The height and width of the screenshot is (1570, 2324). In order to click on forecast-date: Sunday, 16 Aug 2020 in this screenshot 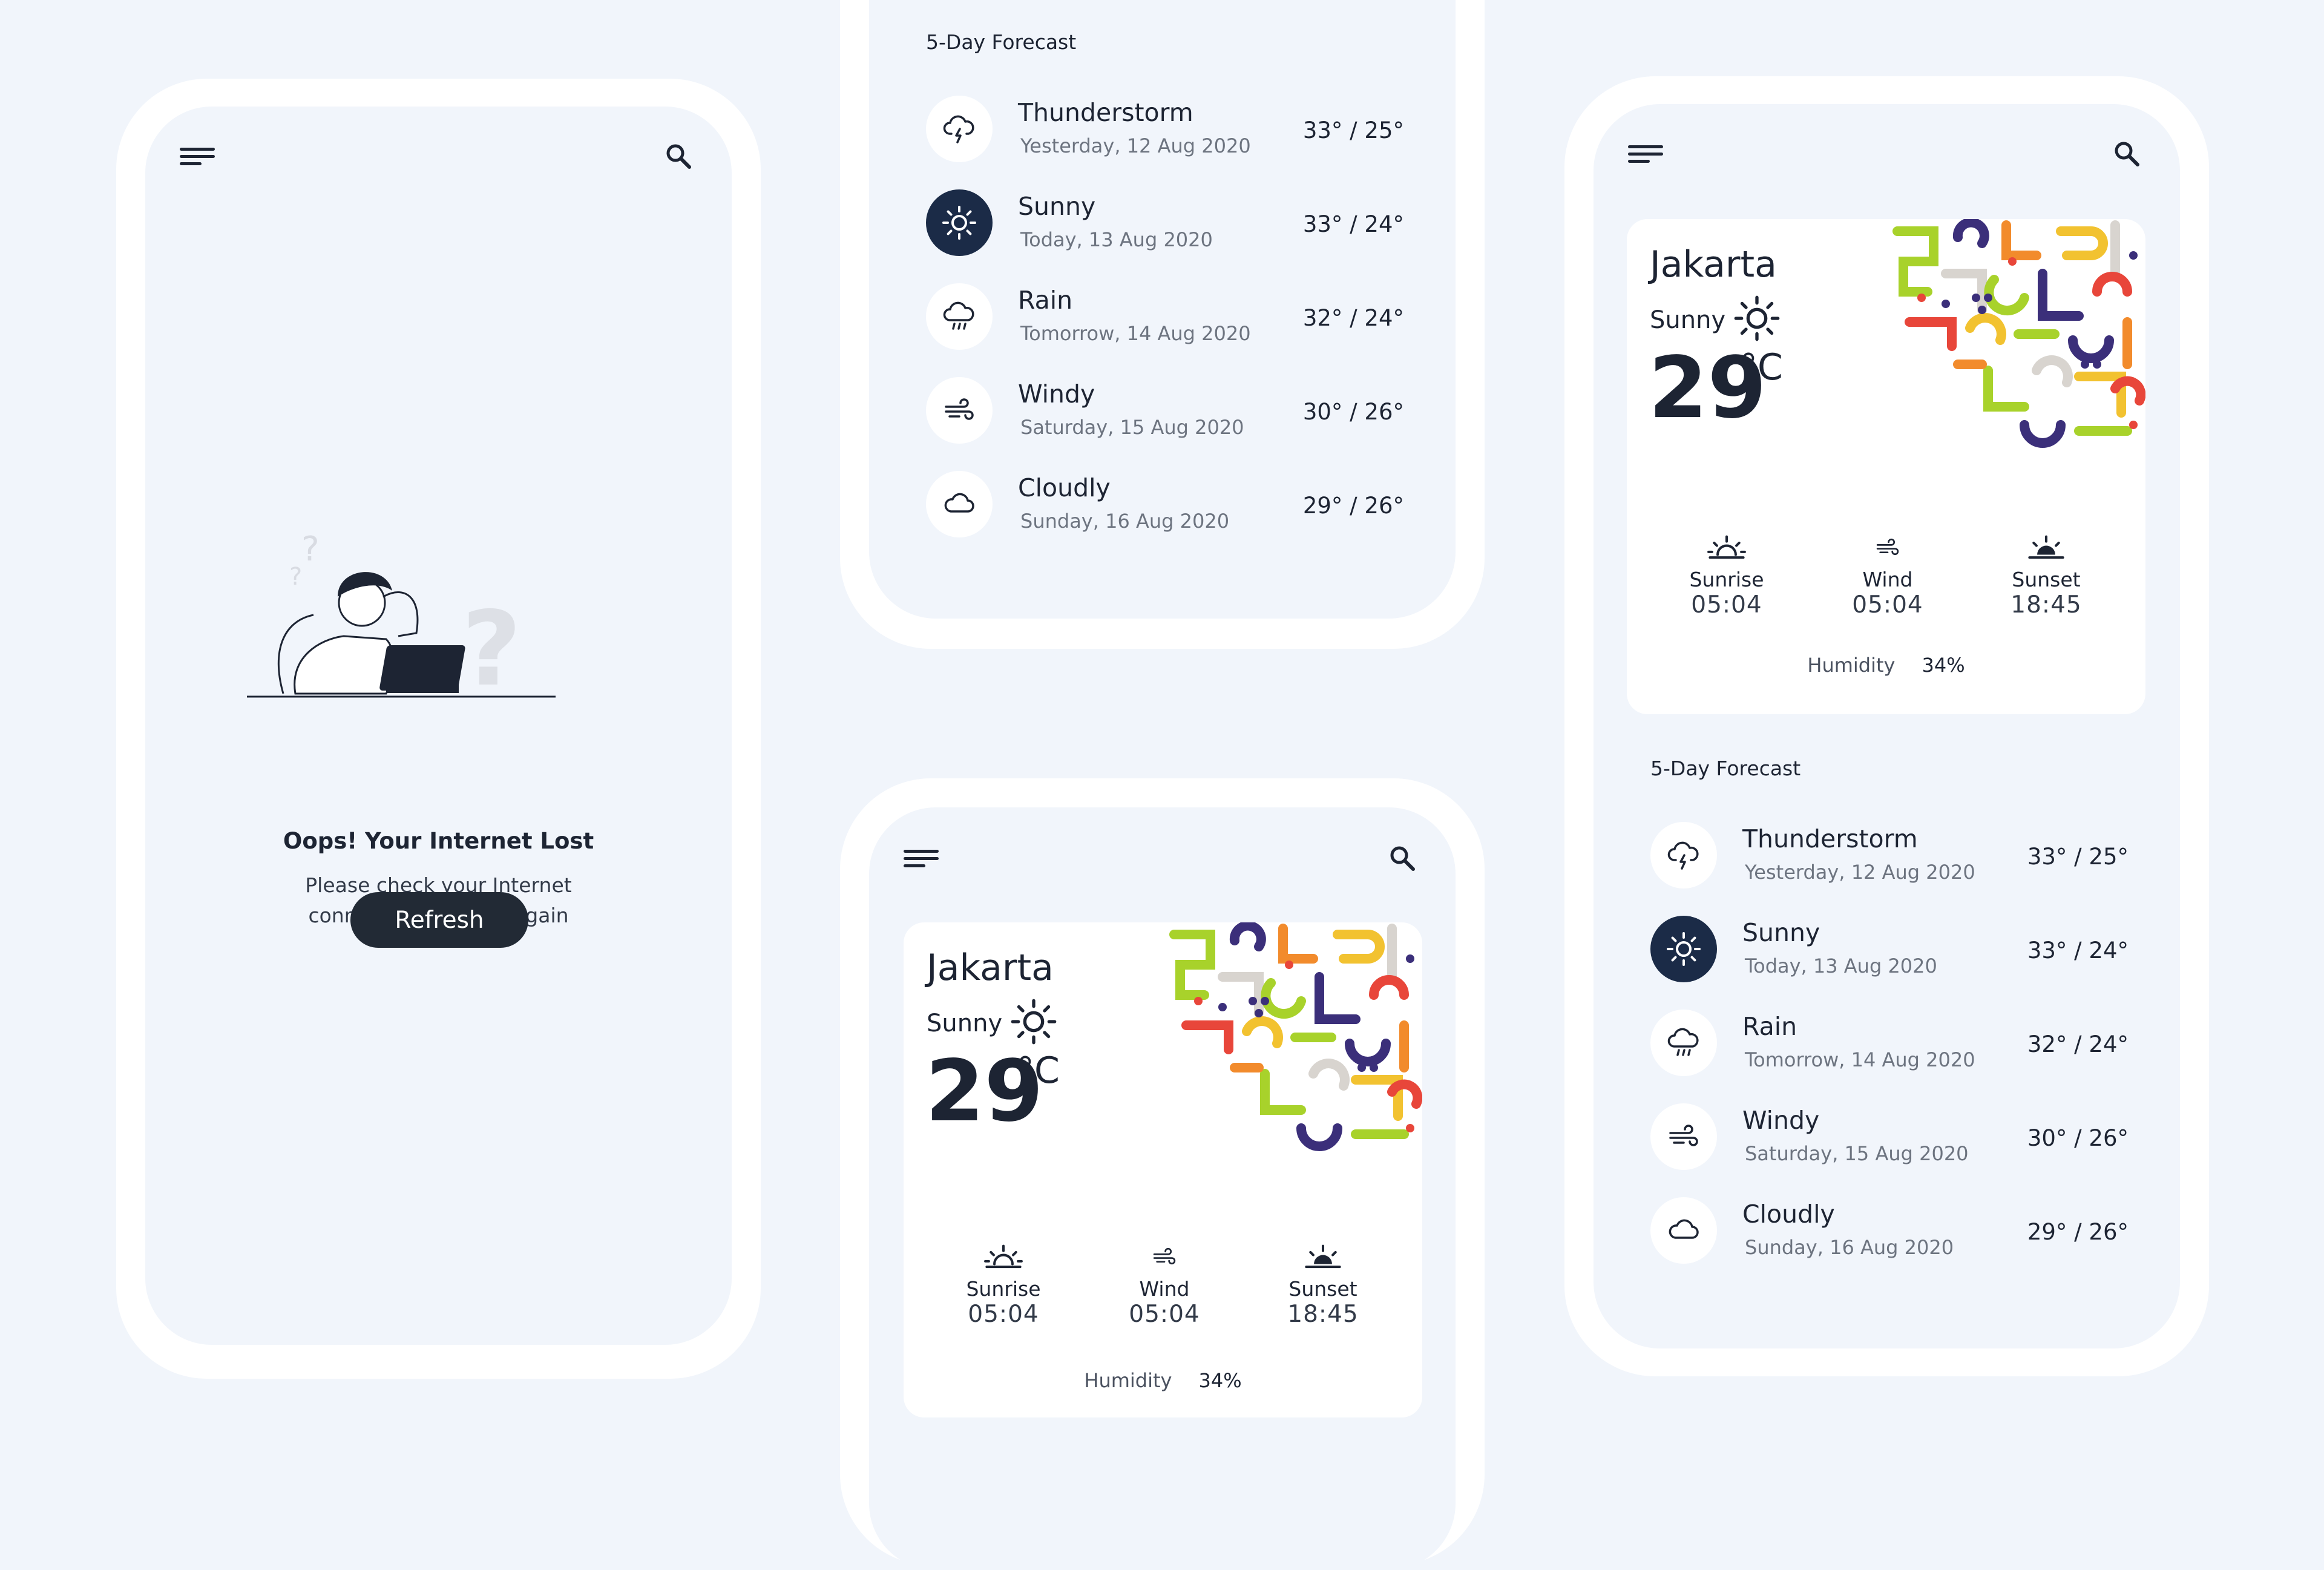, I will do `click(1125, 521)`.